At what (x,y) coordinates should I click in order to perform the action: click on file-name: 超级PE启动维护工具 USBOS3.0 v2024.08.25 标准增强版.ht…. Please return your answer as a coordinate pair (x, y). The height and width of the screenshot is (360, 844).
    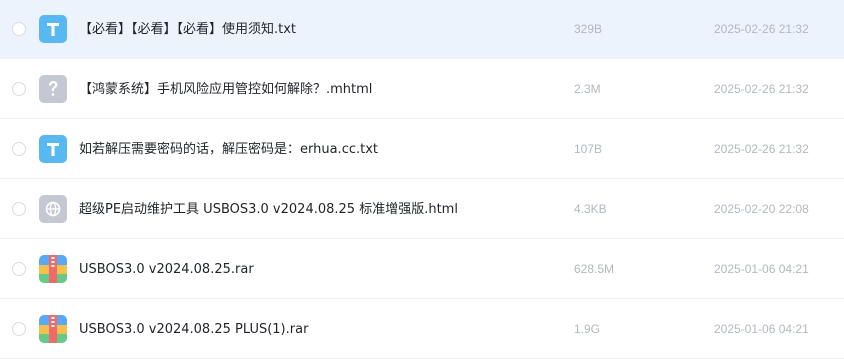
    Looking at the image, I should click on (268, 209).